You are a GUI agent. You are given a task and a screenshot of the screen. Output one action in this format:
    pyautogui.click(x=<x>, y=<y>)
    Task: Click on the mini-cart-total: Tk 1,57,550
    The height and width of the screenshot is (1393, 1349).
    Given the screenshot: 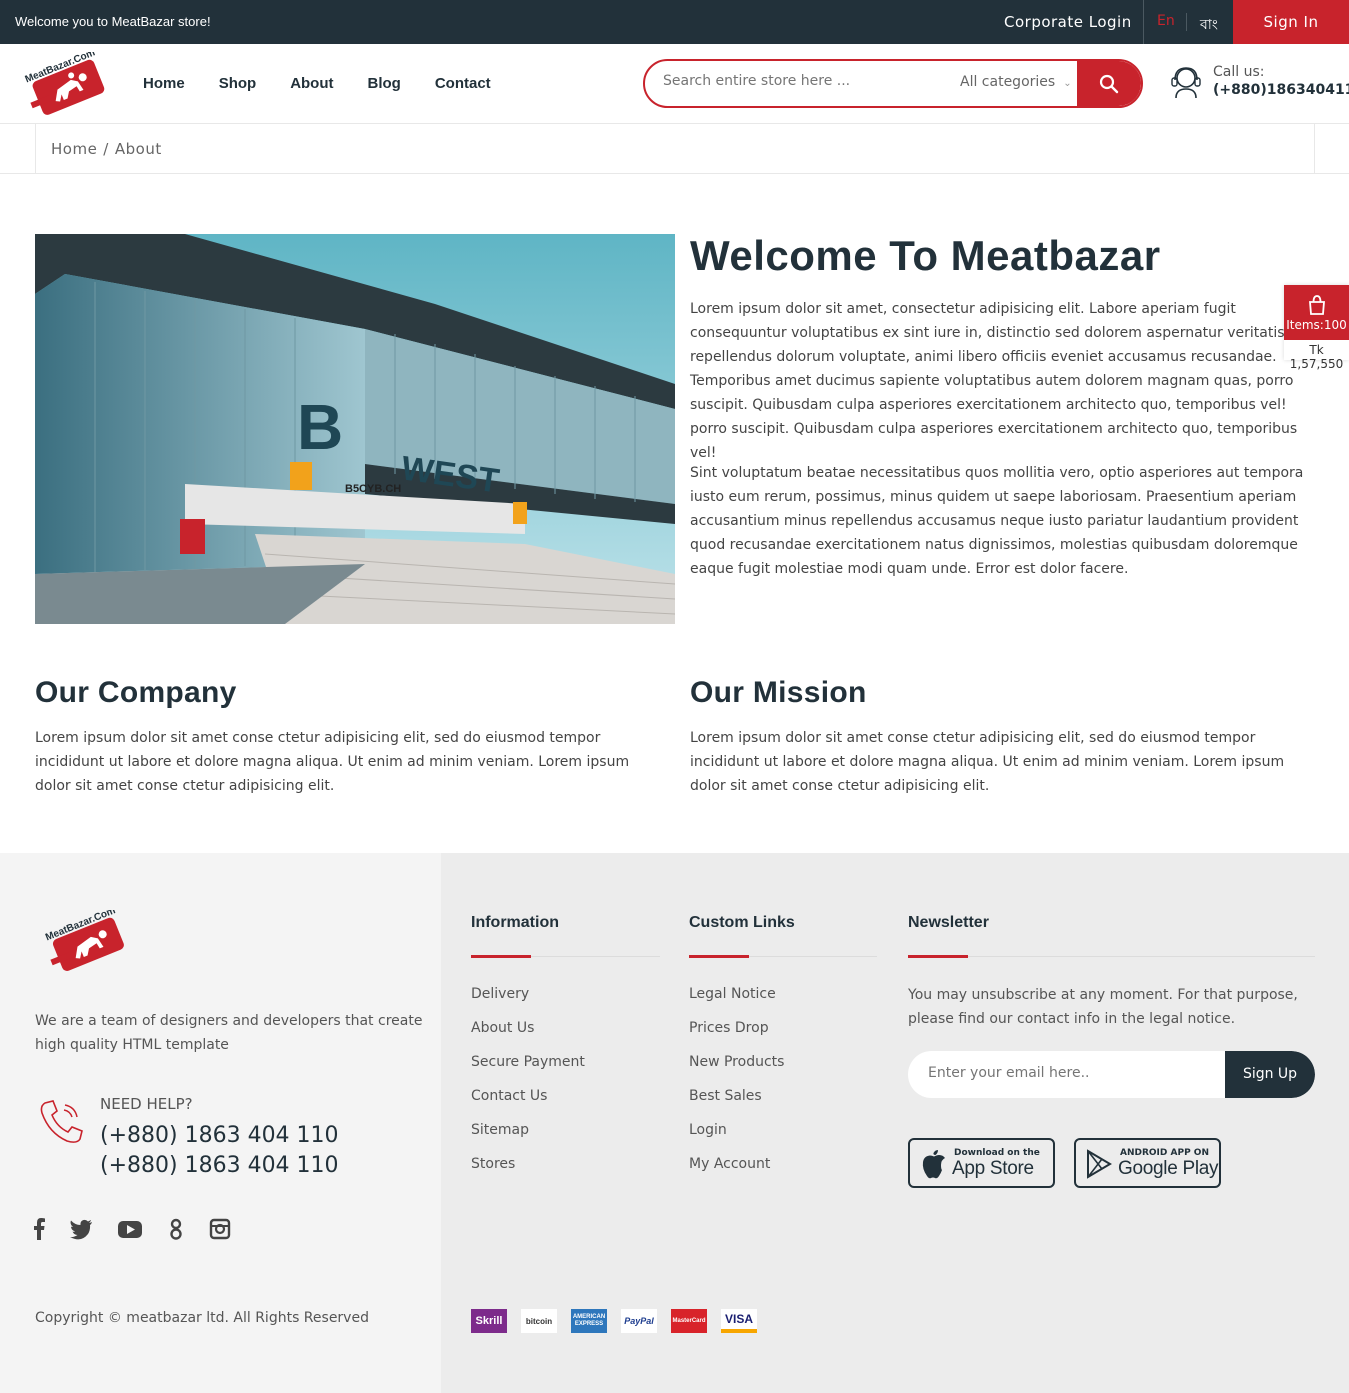 What is the action you would take?
    pyautogui.click(x=1316, y=357)
    